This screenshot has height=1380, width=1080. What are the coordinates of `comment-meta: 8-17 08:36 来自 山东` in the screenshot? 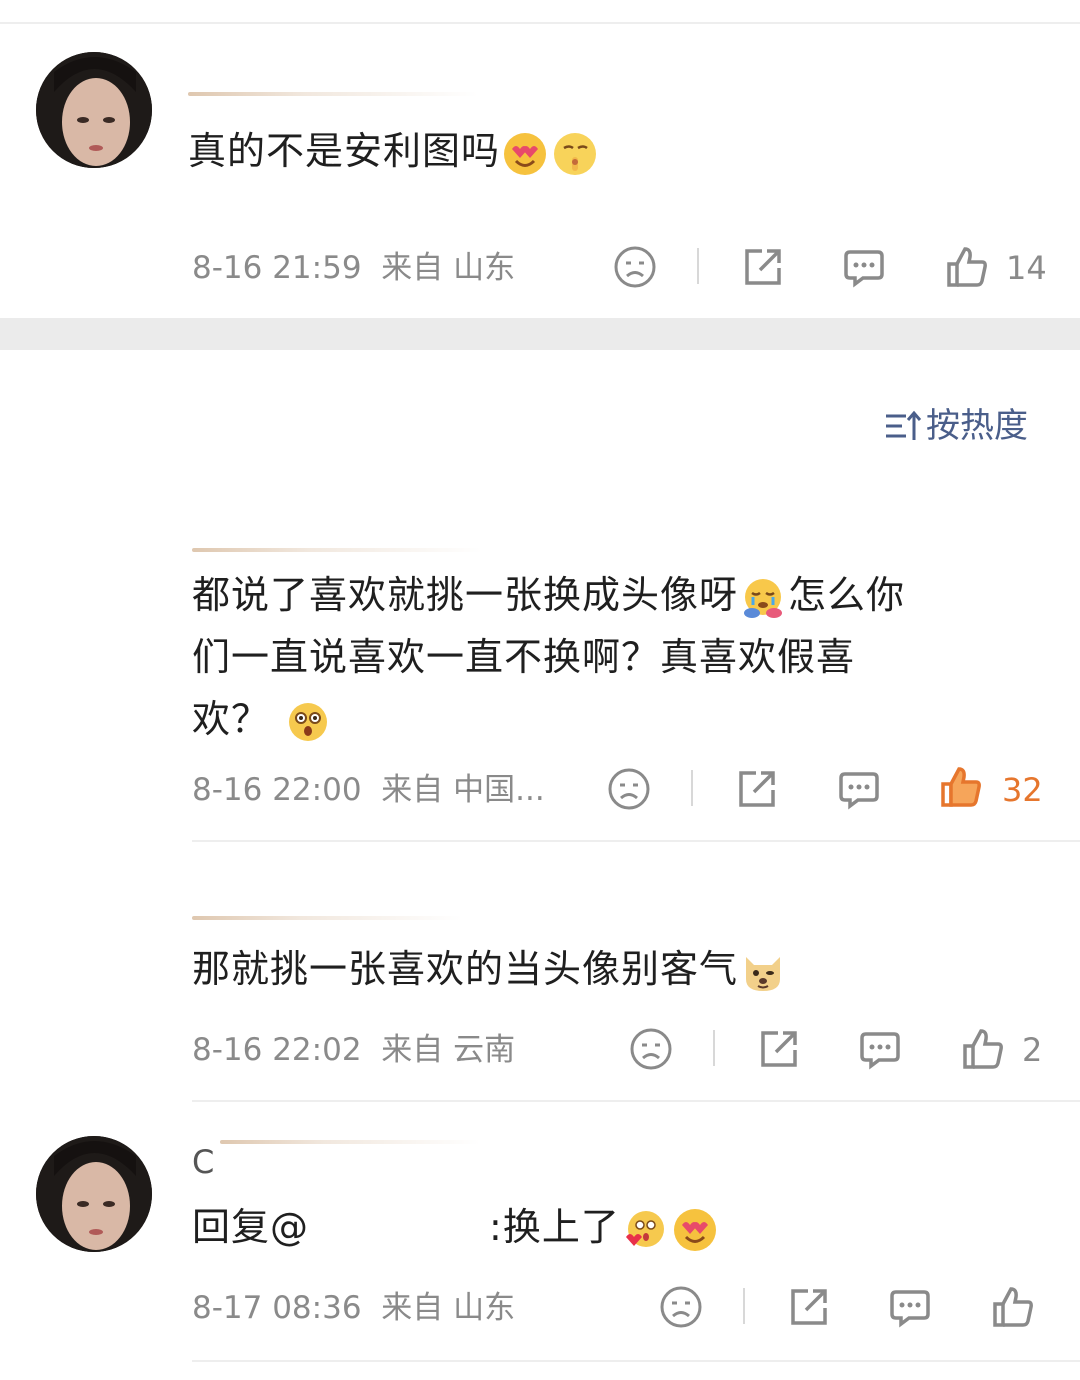 It's located at (354, 1308).